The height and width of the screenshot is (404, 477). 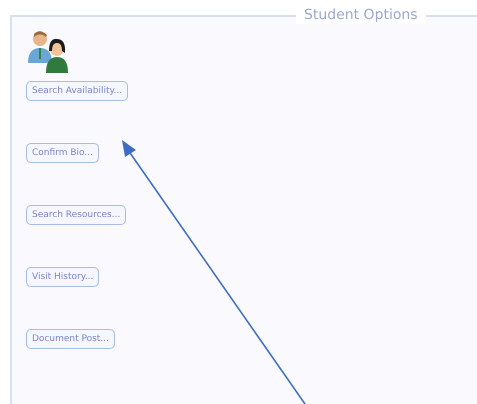 I want to click on panel-title: Student Options, so click(x=361, y=15).